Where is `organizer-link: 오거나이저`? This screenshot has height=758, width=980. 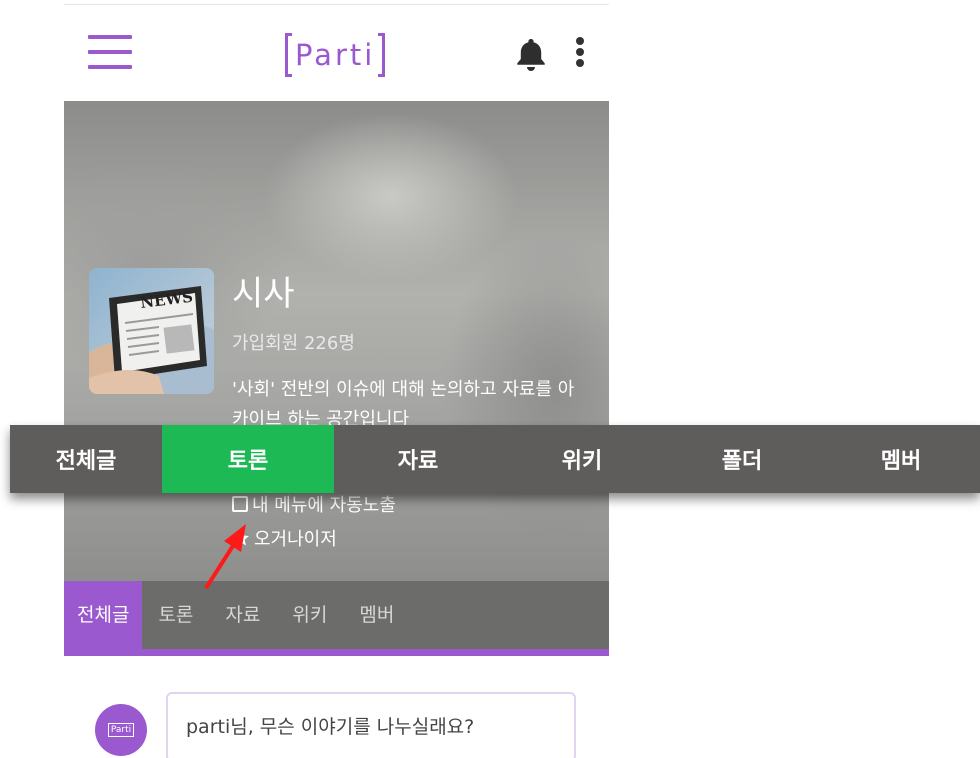 organizer-link: 오거나이저 is located at coordinates (284, 538).